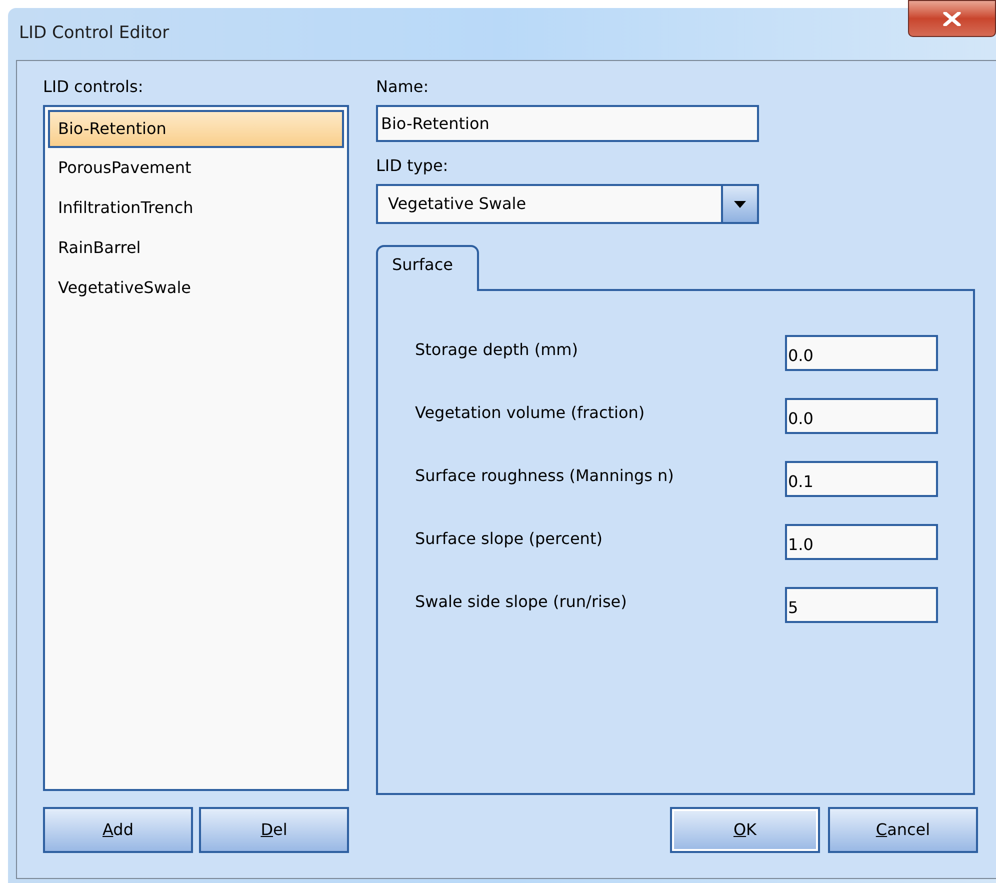 Image resolution: width=996 pixels, height=883 pixels. Describe the element at coordinates (545, 476) in the screenshot. I see `parameter-label: Surface roughness (Mannings n)` at that location.